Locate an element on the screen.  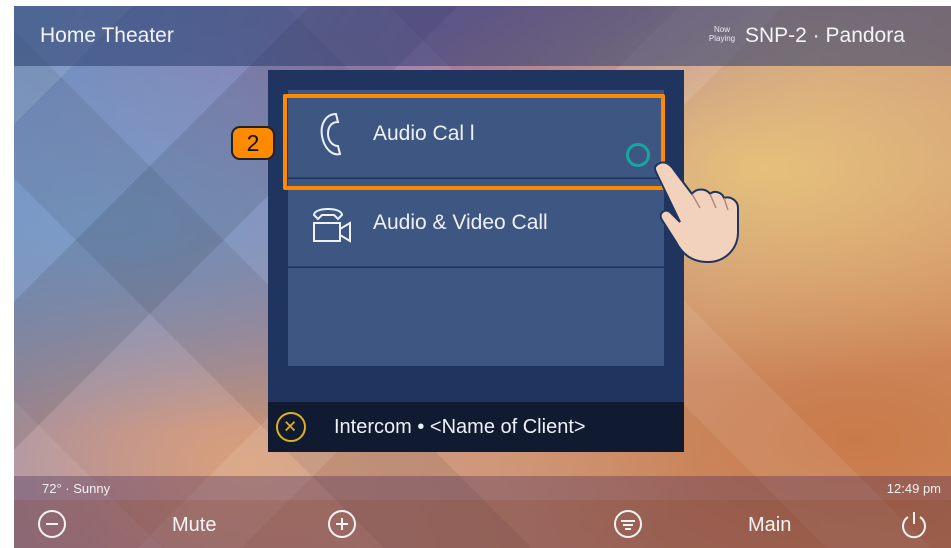
power-icon is located at coordinates (914, 524).